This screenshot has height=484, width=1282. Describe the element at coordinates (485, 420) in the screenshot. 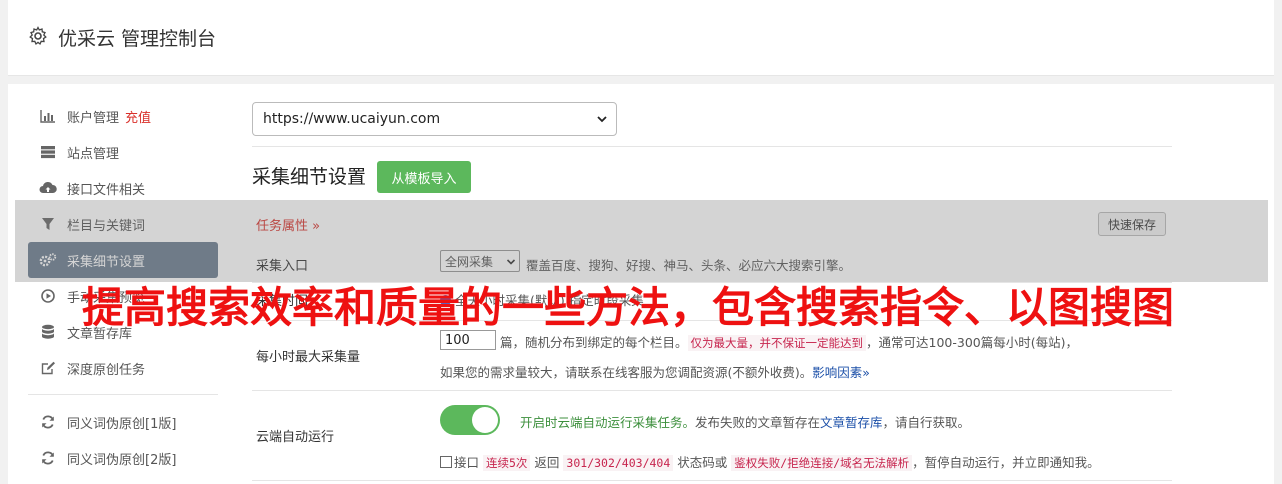

I see `toggle-knob` at that location.